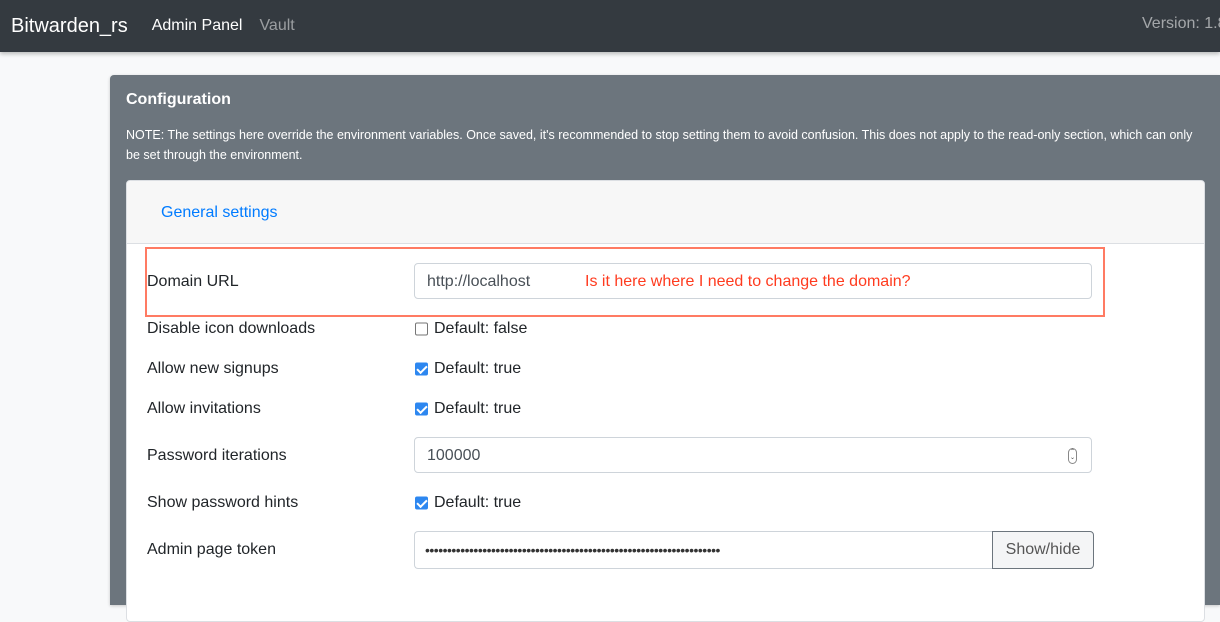  What do you see at coordinates (223, 502) in the screenshot?
I see `show-password-hints-label: Show password hints` at bounding box center [223, 502].